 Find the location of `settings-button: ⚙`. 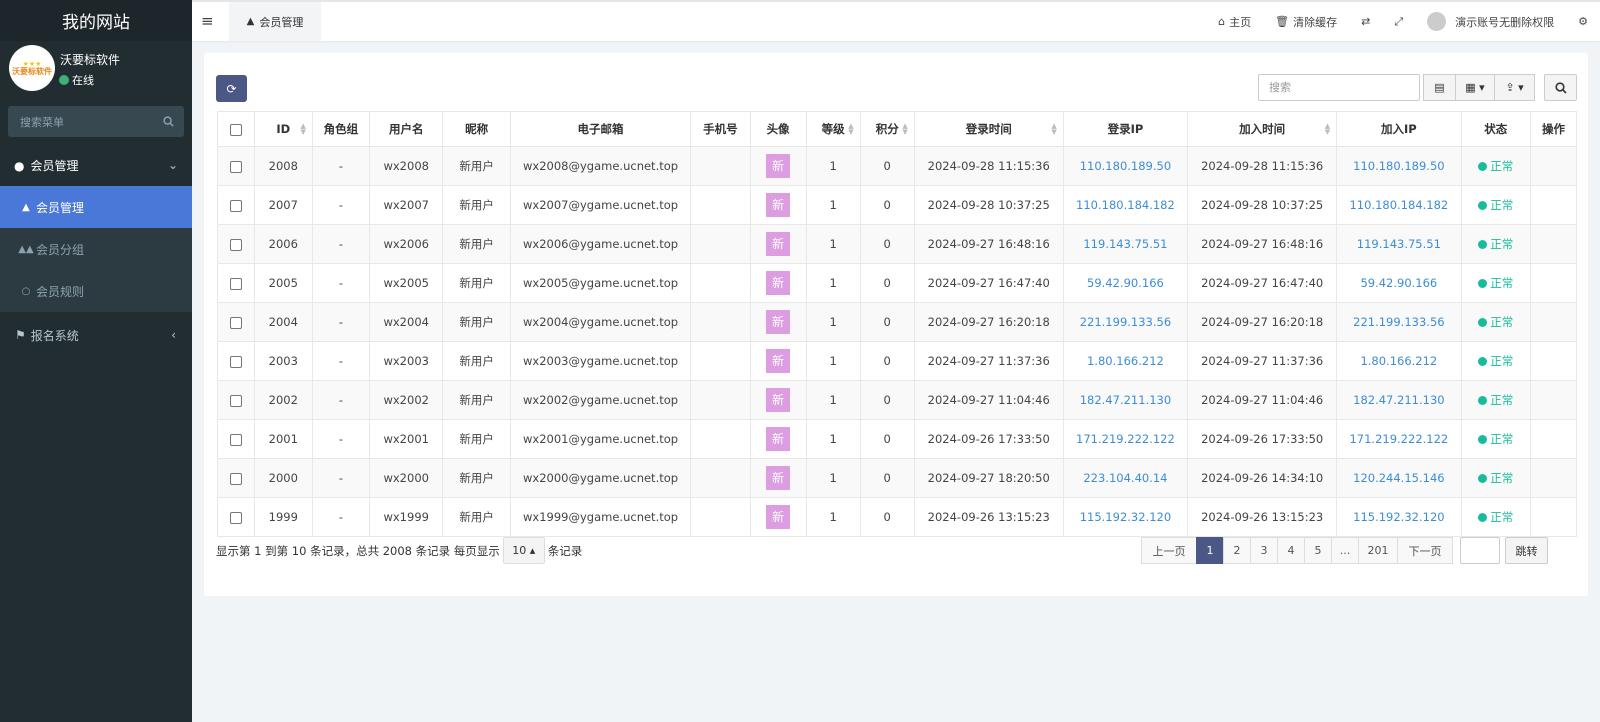

settings-button: ⚙ is located at coordinates (1583, 21).